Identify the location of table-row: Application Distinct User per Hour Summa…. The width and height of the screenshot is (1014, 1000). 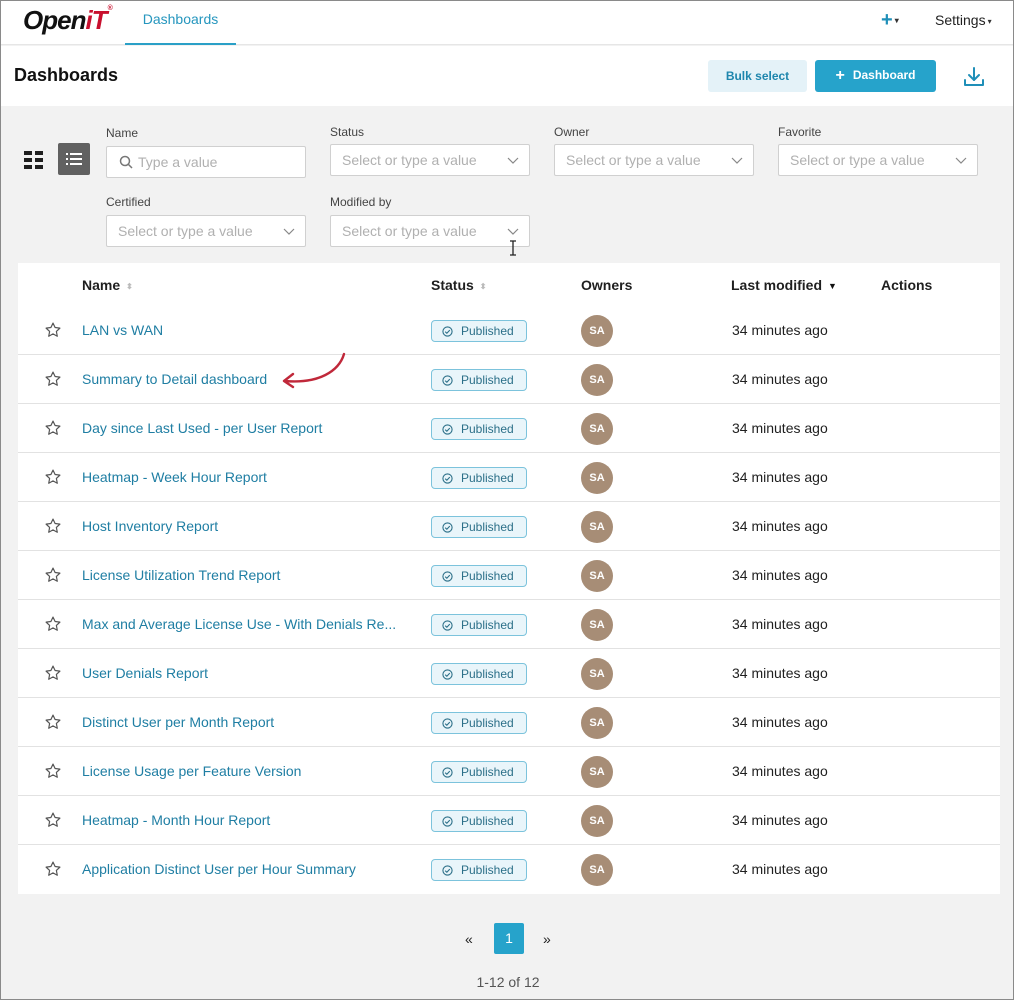
(509, 869).